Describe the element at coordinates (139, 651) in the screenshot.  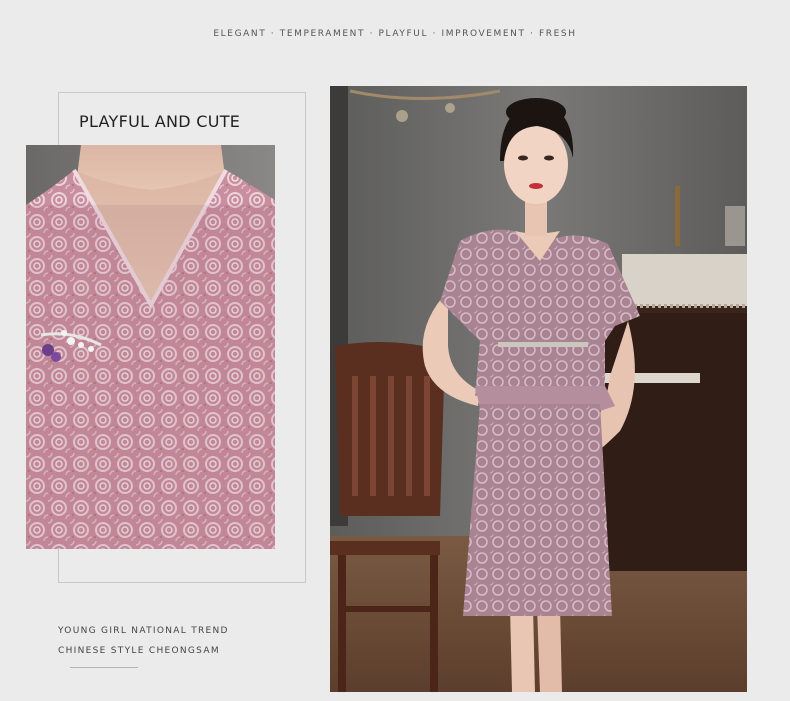
I see `caption-line-2: CHINESE STYLE CHEONGSAM` at that location.